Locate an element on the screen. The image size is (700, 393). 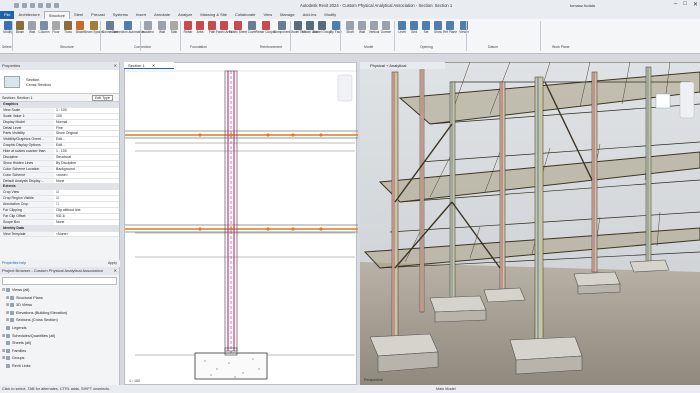
tab-view: View is located at coordinates (267, 15).